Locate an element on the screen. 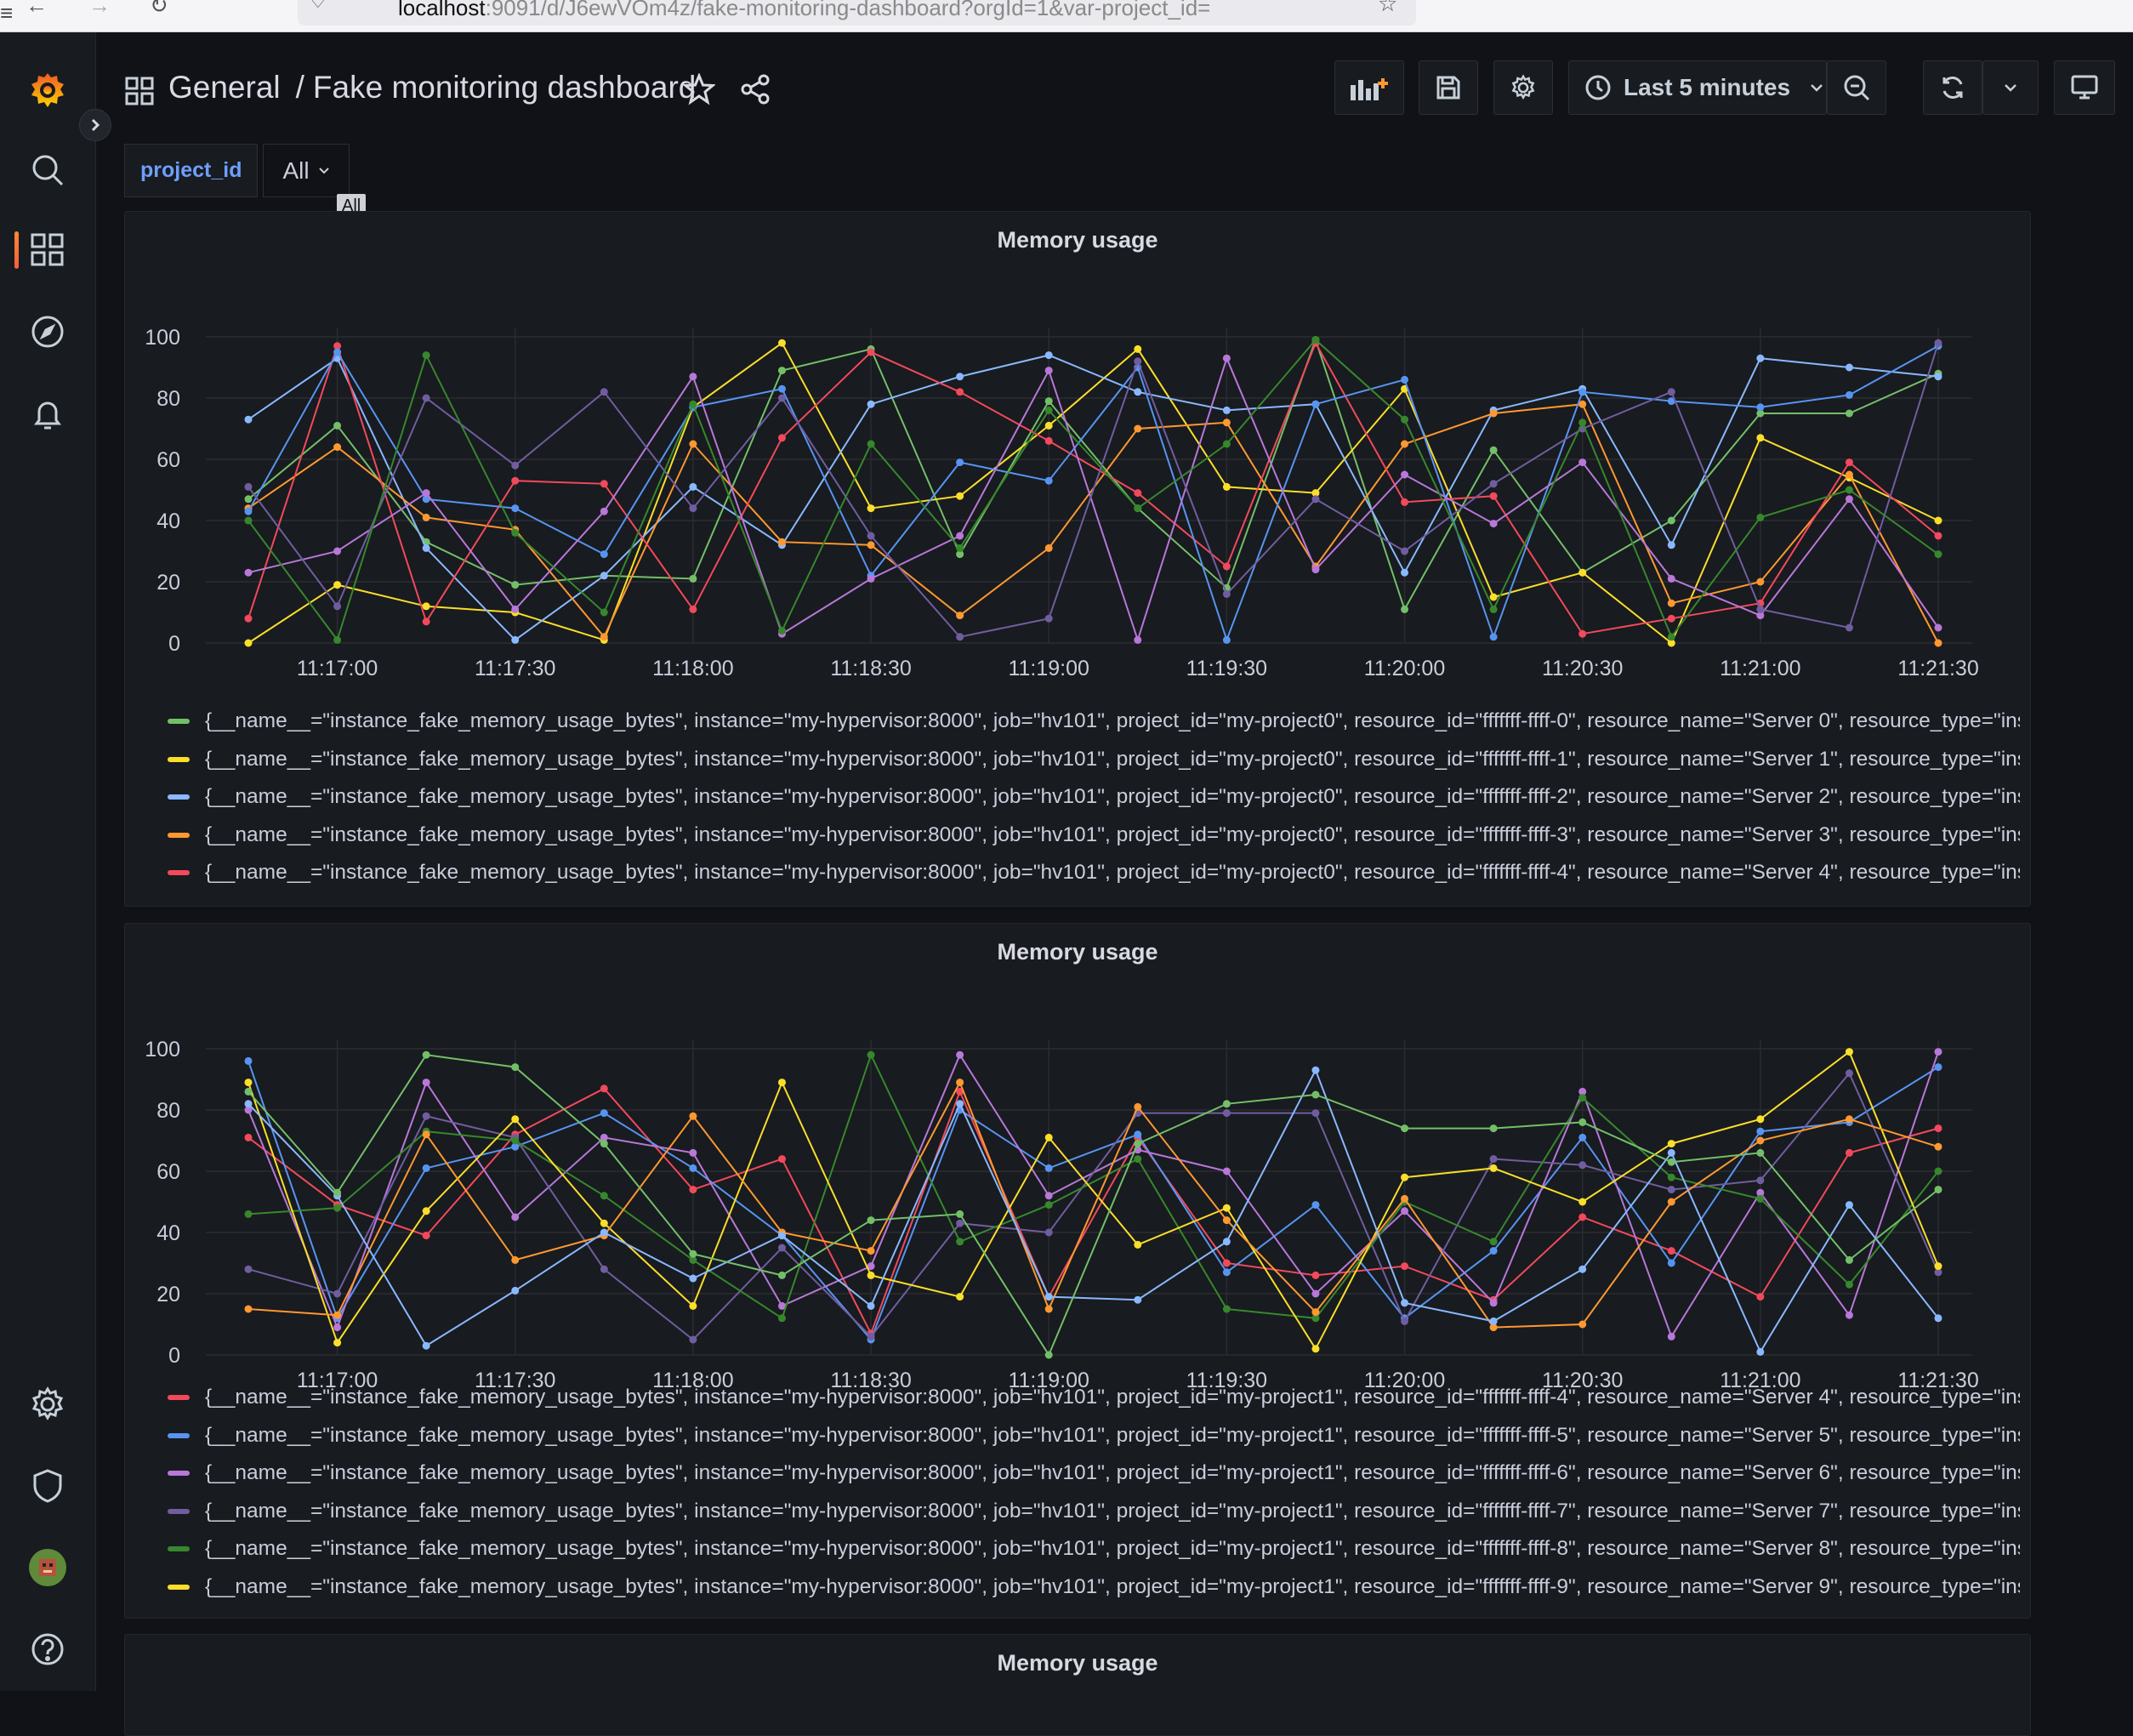 The image size is (2133, 1736). forward-icon: → is located at coordinates (99, 8).